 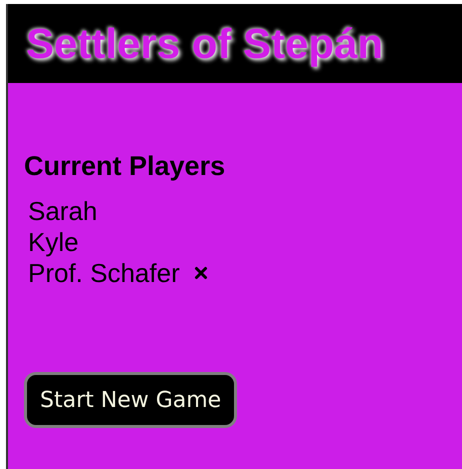 What do you see at coordinates (53, 241) in the screenshot?
I see `player-name: Kyle` at bounding box center [53, 241].